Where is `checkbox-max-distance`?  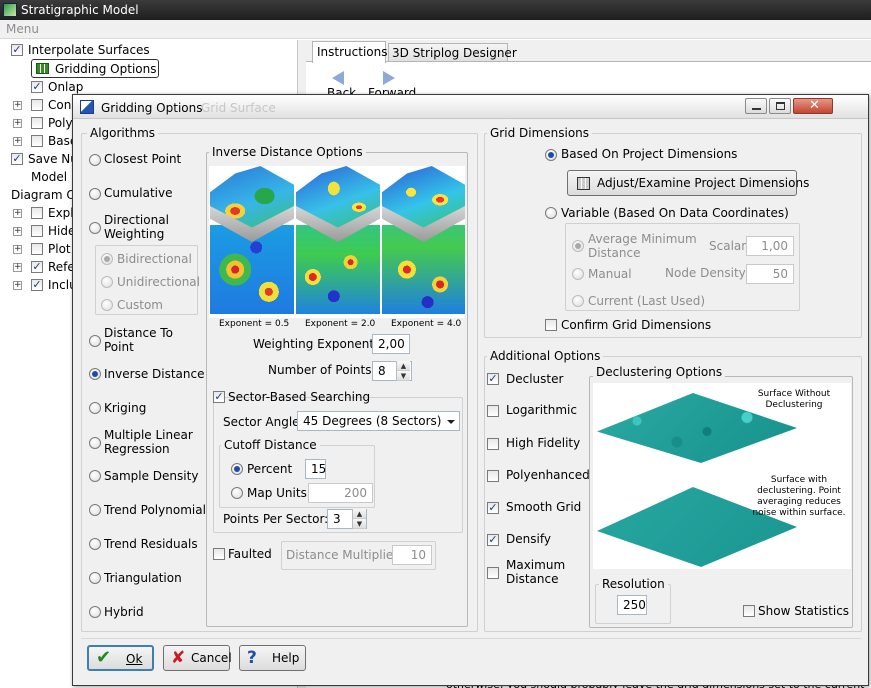
checkbox-max-distance is located at coordinates (493, 573).